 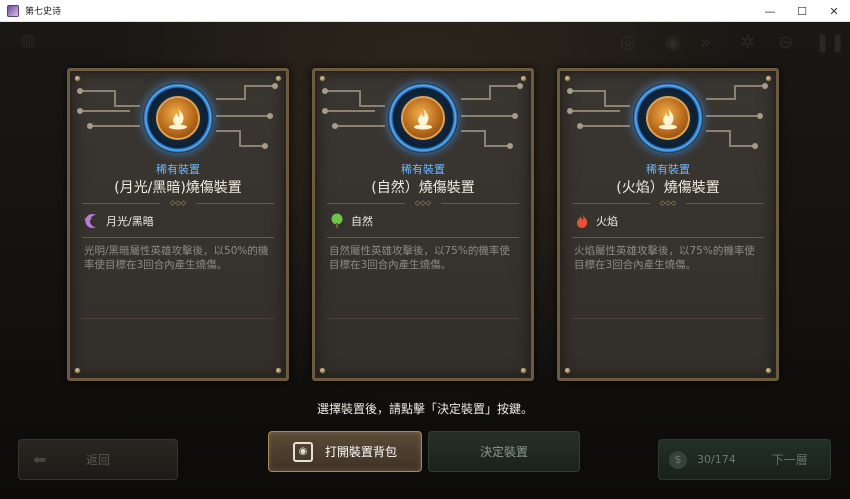 What do you see at coordinates (13, 10) in the screenshot?
I see `app-icon` at bounding box center [13, 10].